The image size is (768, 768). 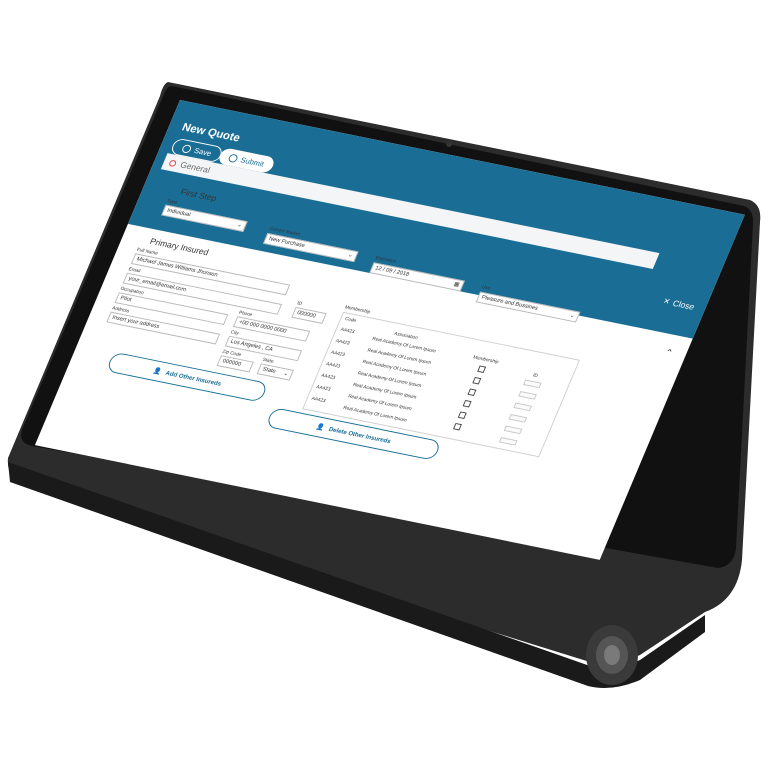 I want to click on column-header-association: Association, so click(x=406, y=336).